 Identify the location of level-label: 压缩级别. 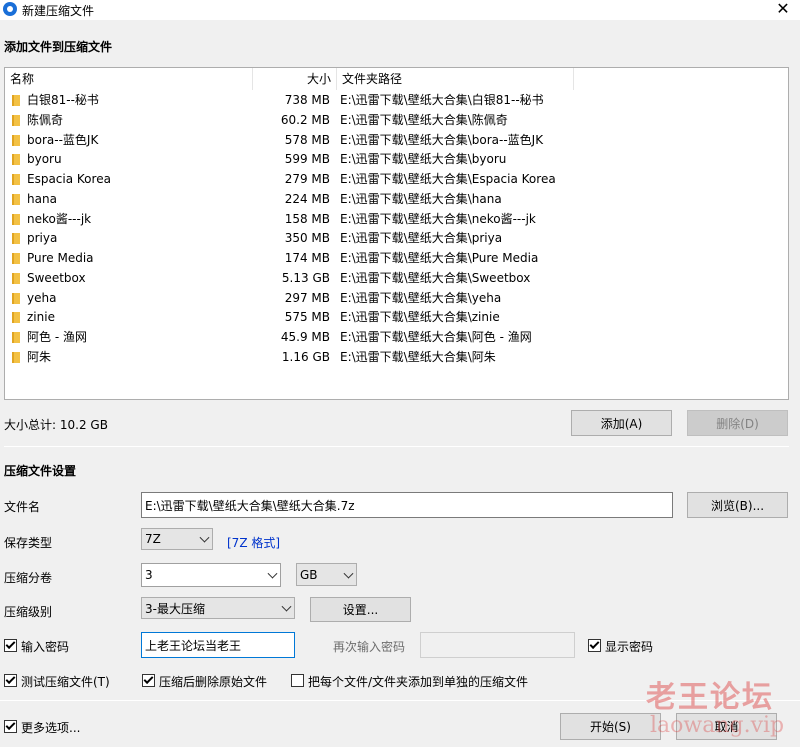
(28, 612).